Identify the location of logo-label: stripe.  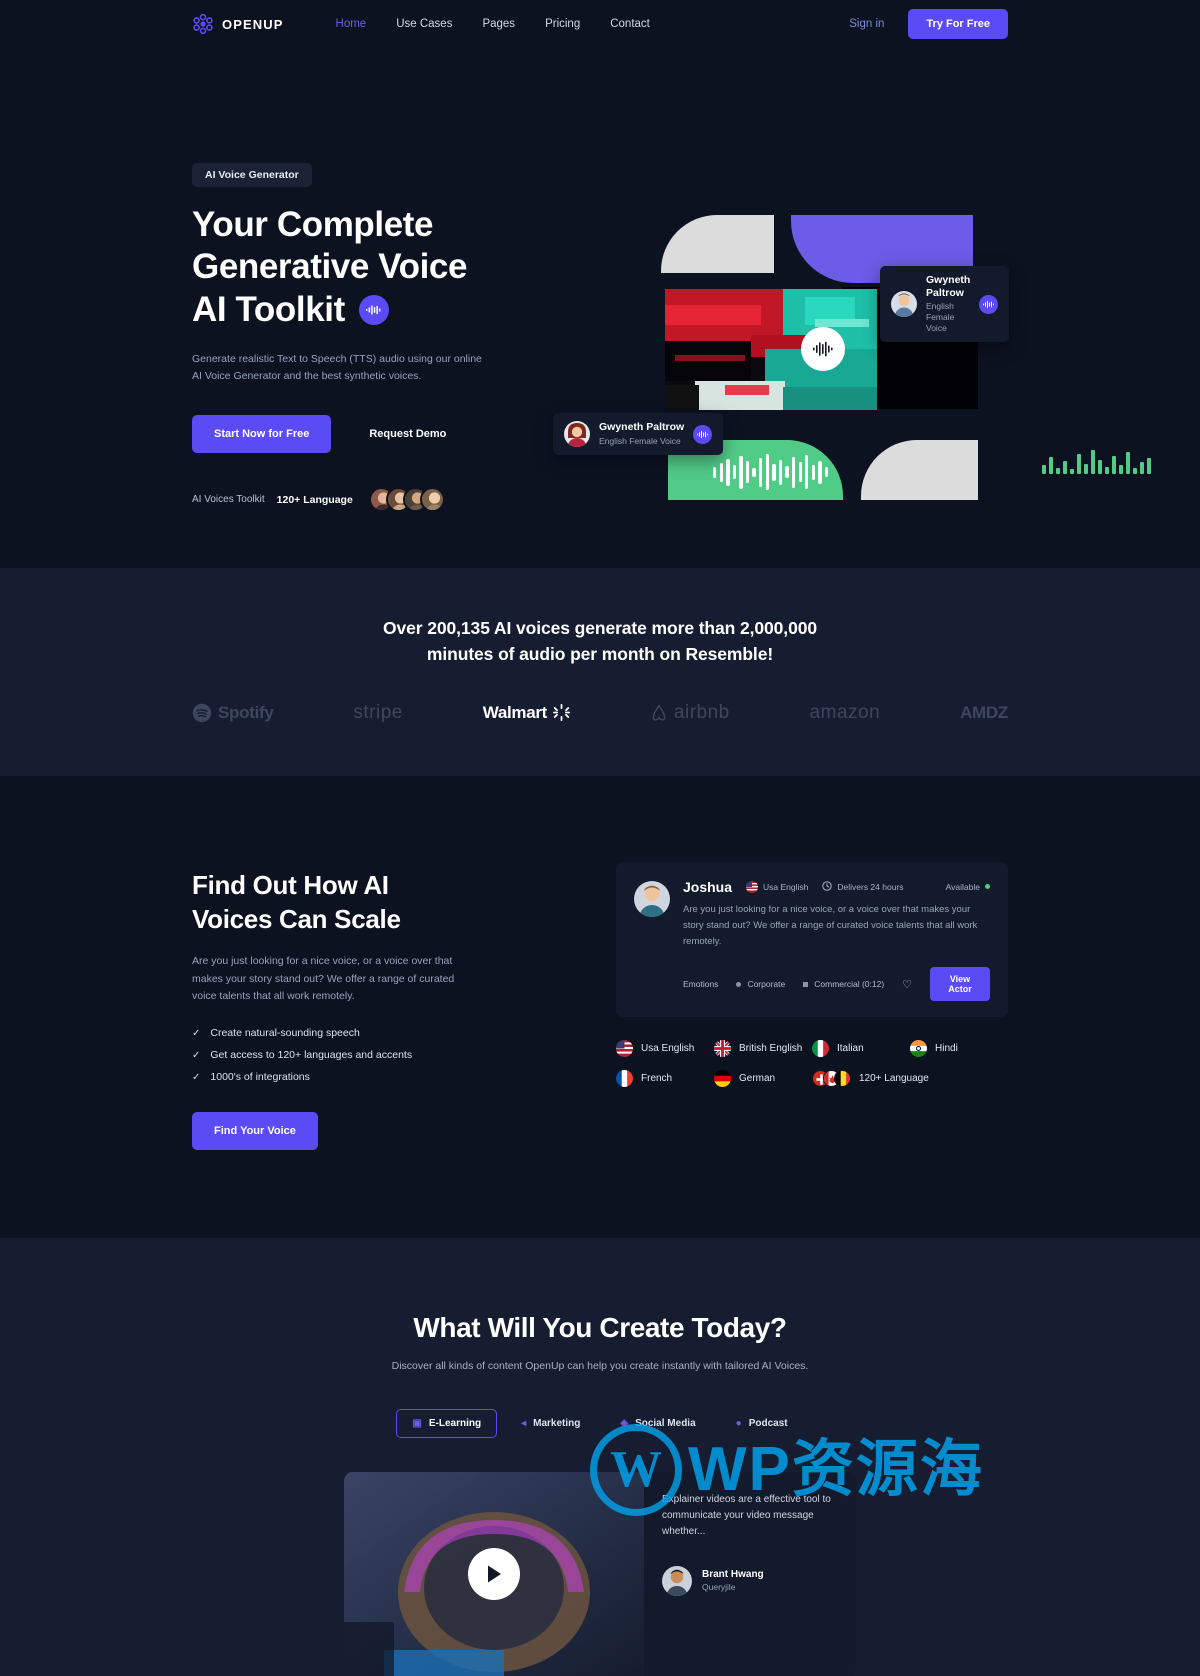
(378, 712).